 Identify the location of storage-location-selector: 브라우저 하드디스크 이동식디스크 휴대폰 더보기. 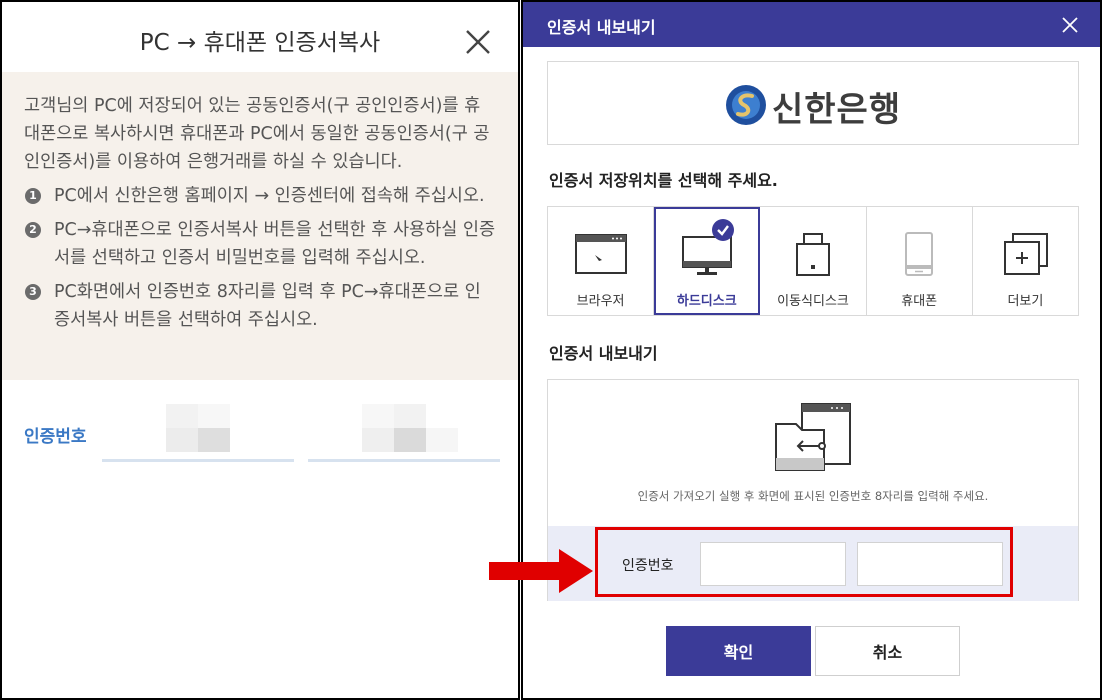
(813, 261).